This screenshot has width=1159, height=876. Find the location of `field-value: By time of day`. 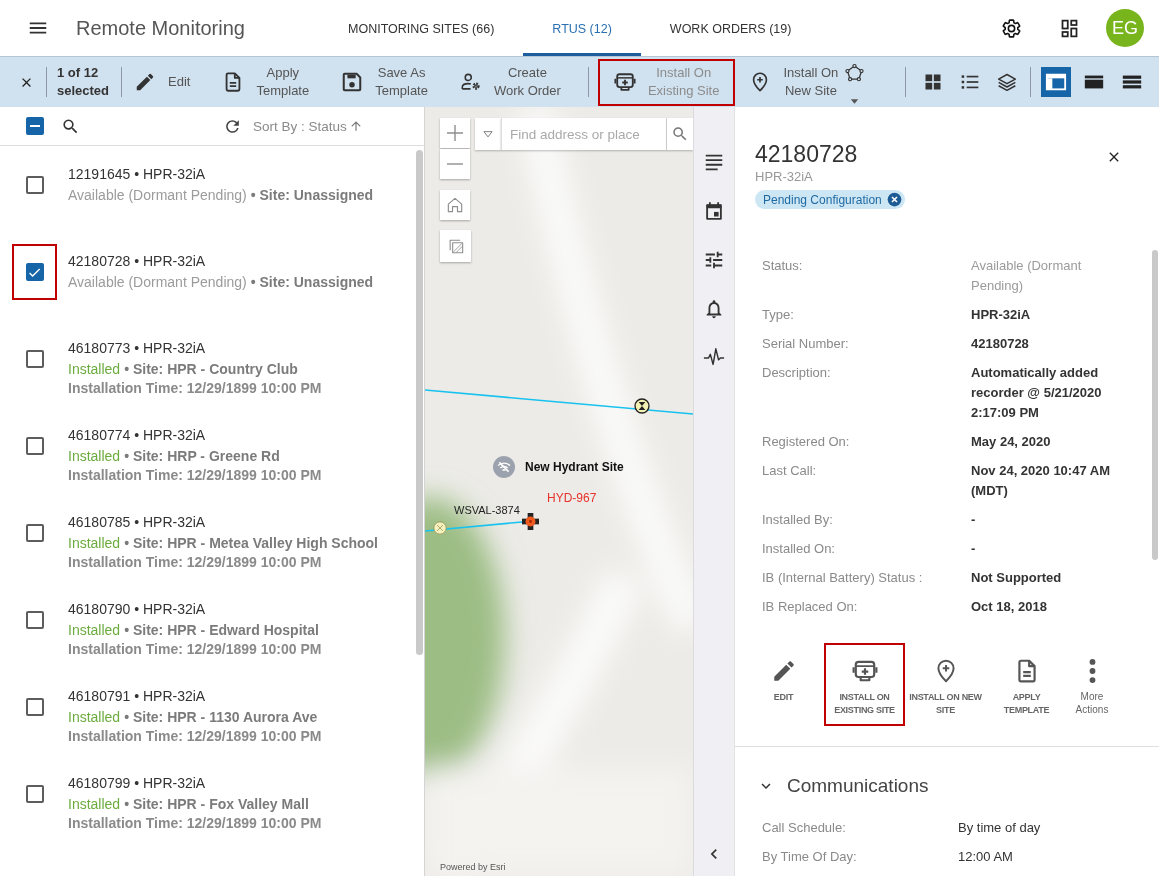

field-value: By time of day is located at coordinates (999, 828).